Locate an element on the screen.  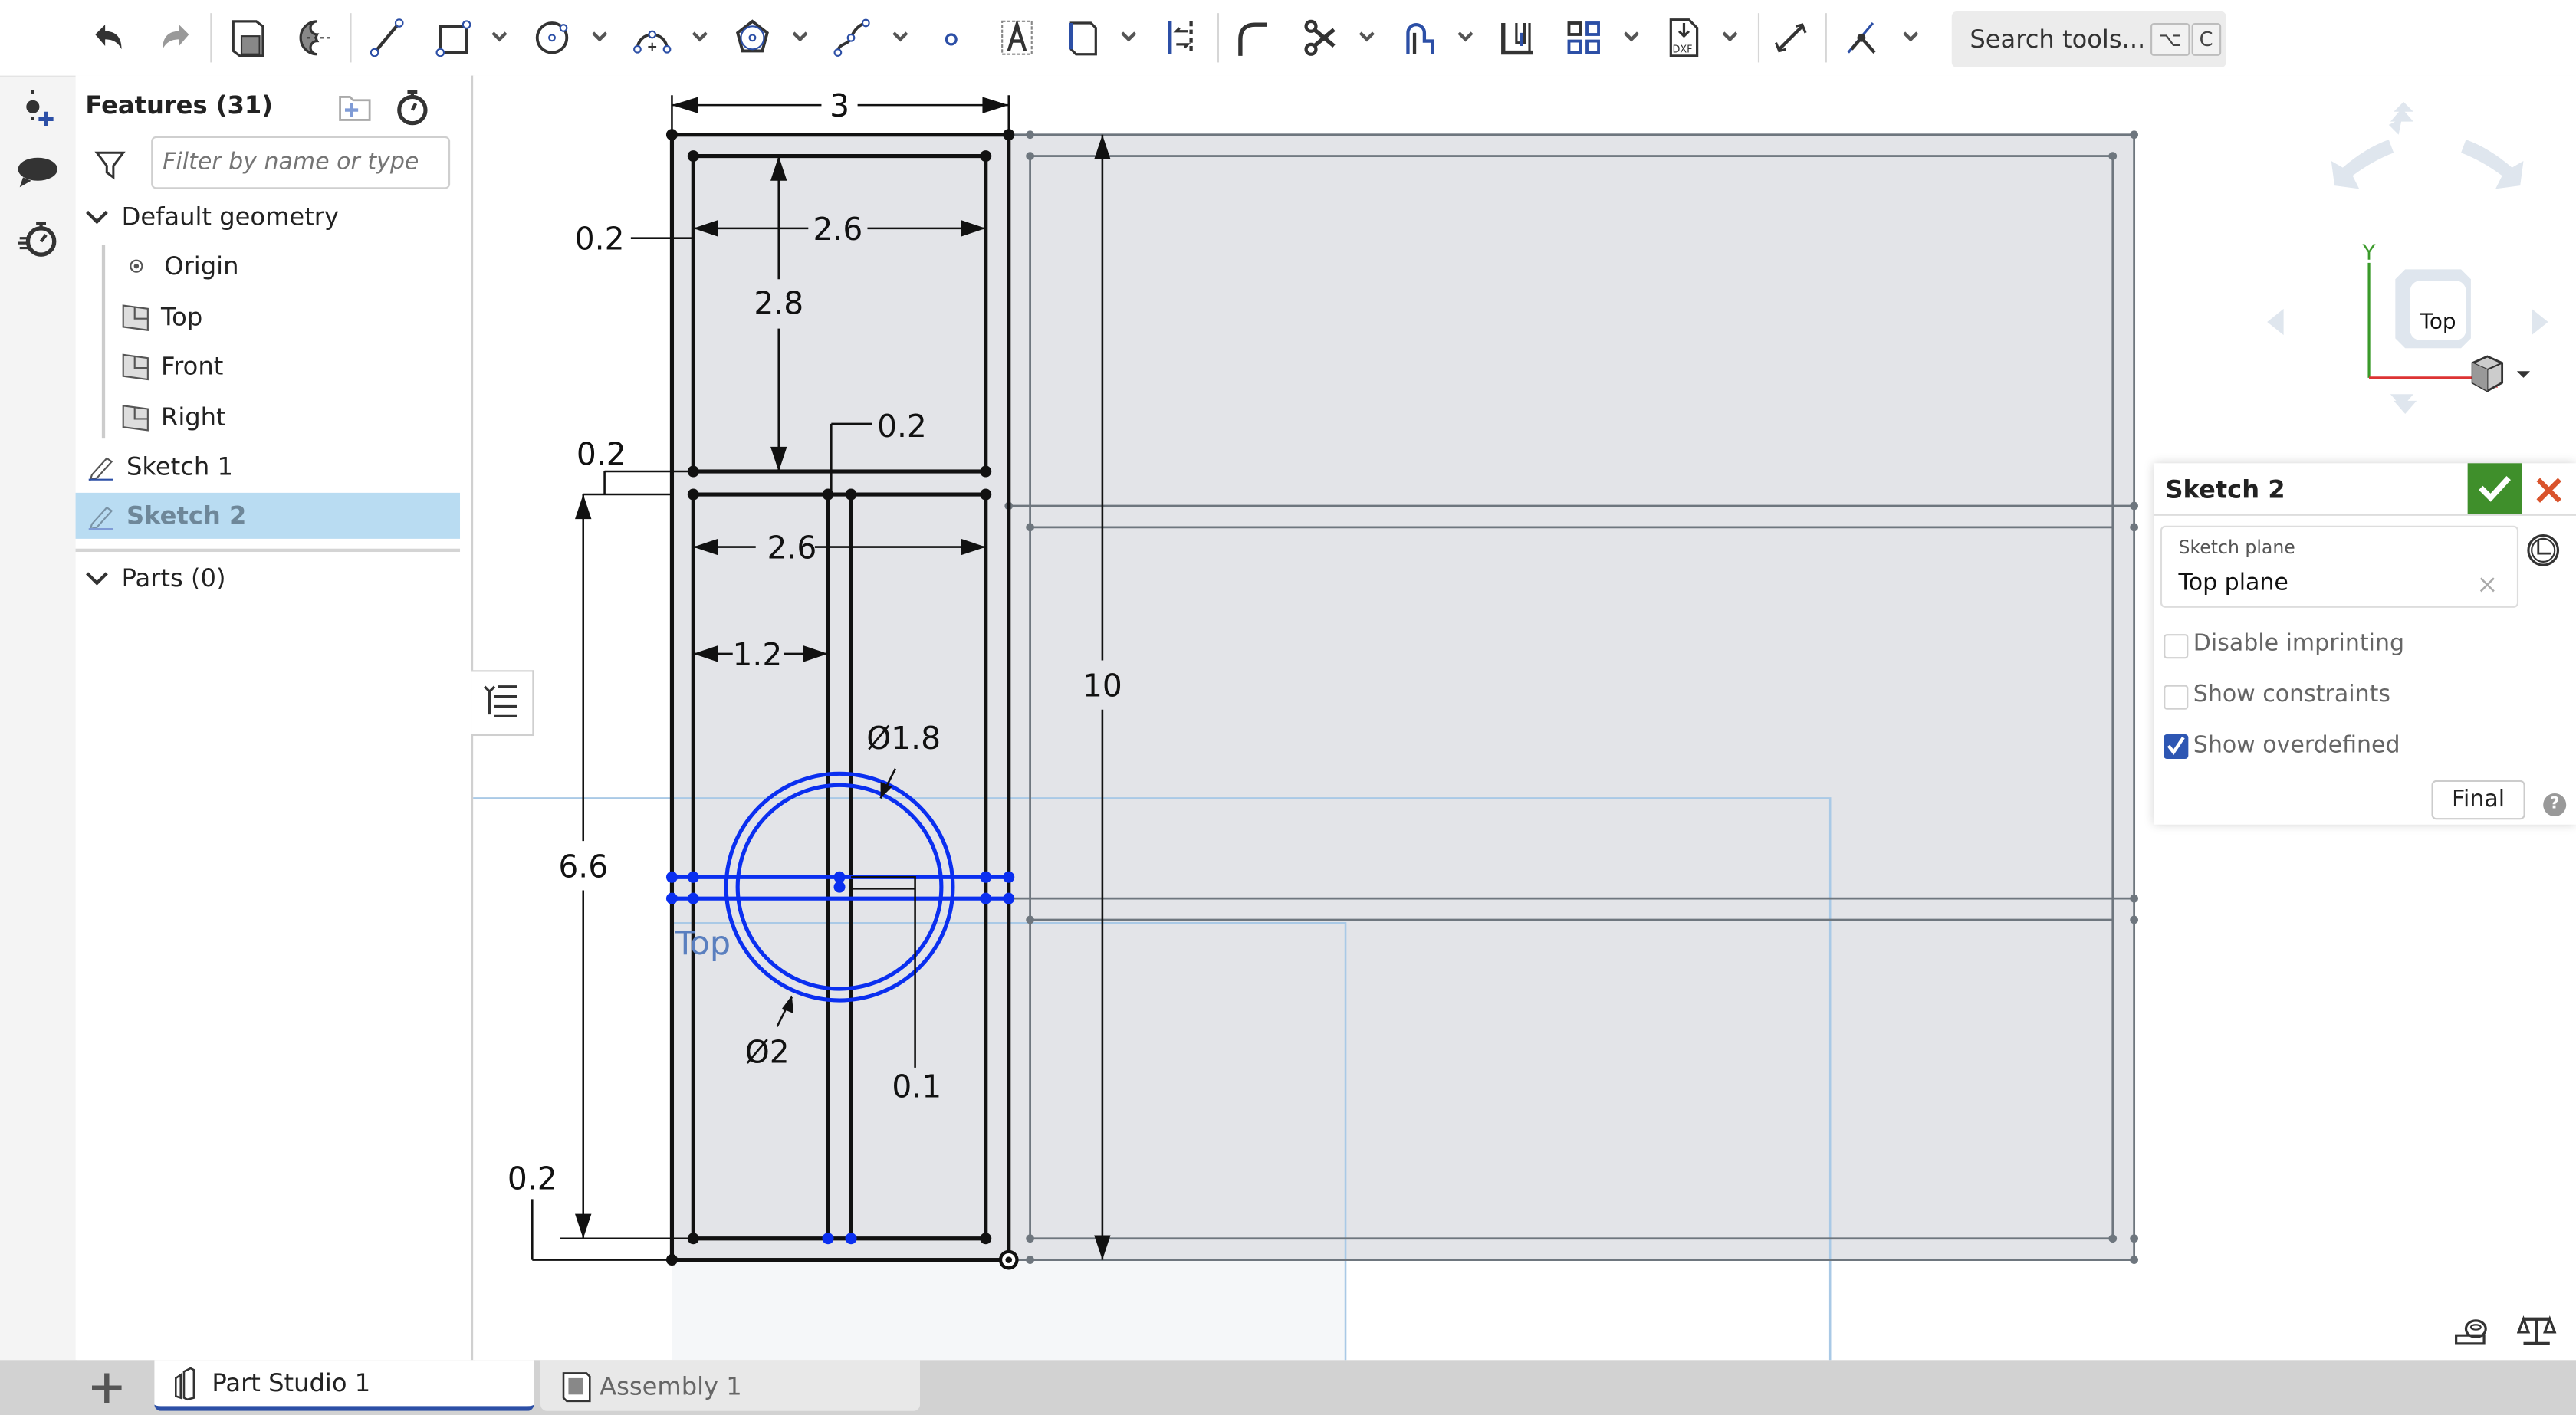
dialog-divider is located at coordinates (2365, 515).